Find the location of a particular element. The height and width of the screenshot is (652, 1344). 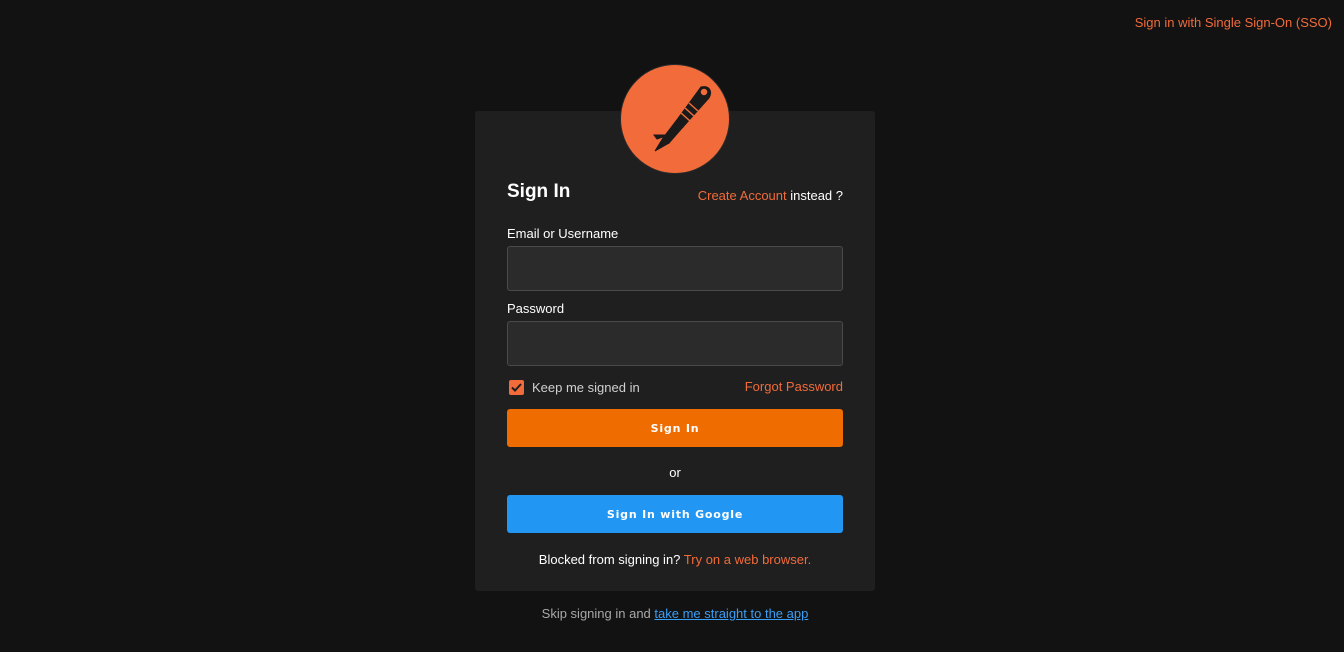

checkmark-icon is located at coordinates (516, 387).